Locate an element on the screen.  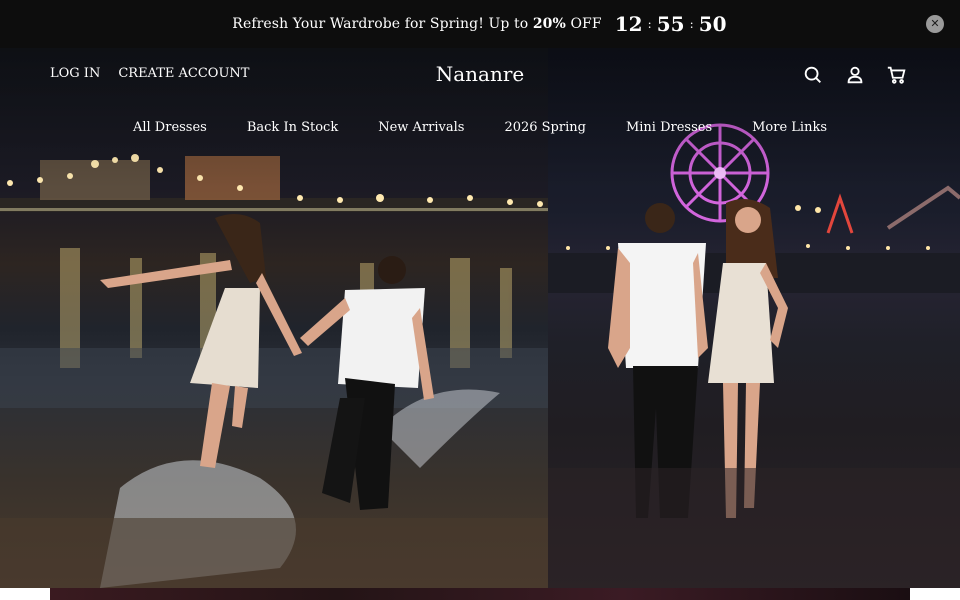
nav-item-more-links: More Links is located at coordinates (789, 127).